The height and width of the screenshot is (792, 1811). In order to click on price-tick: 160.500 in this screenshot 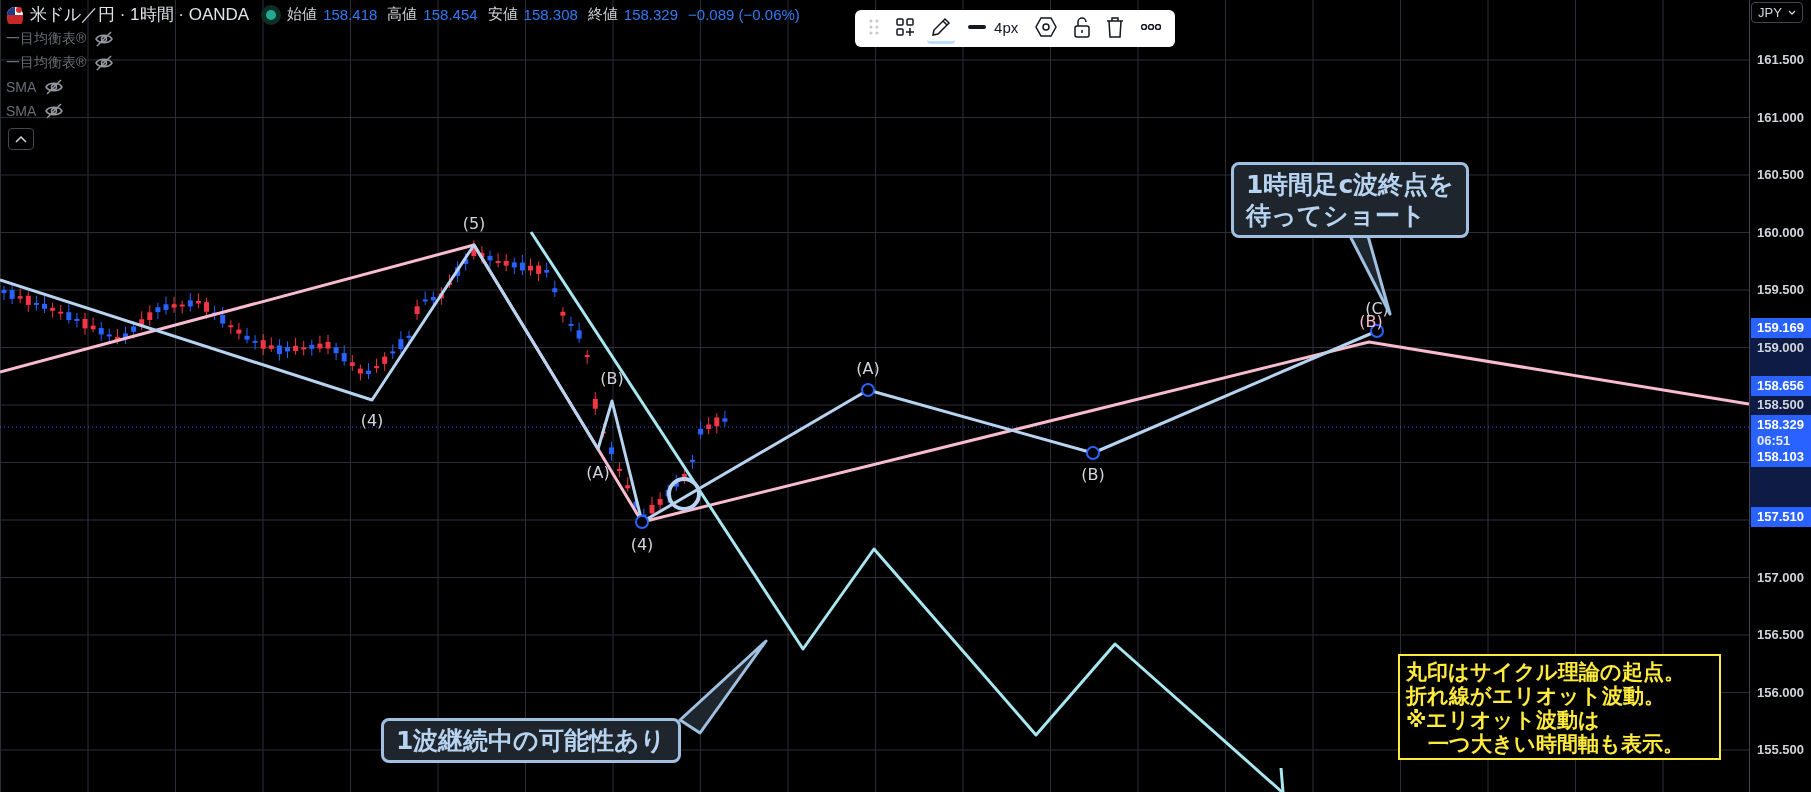, I will do `click(1780, 175)`.